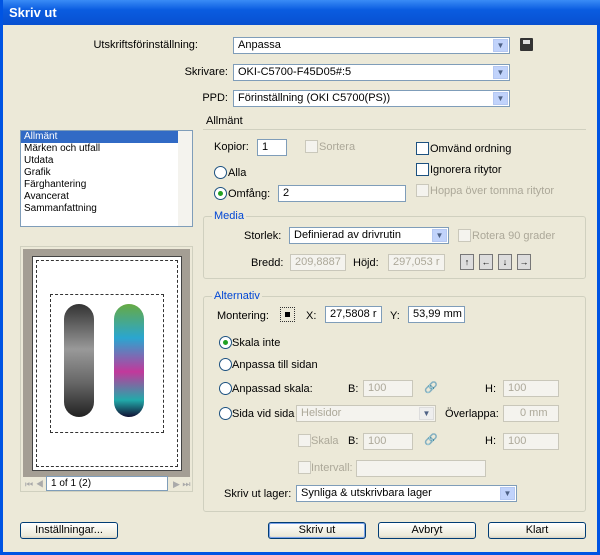 Image resolution: width=600 pixels, height=555 pixels. I want to click on no-scale-radio, so click(225, 342).